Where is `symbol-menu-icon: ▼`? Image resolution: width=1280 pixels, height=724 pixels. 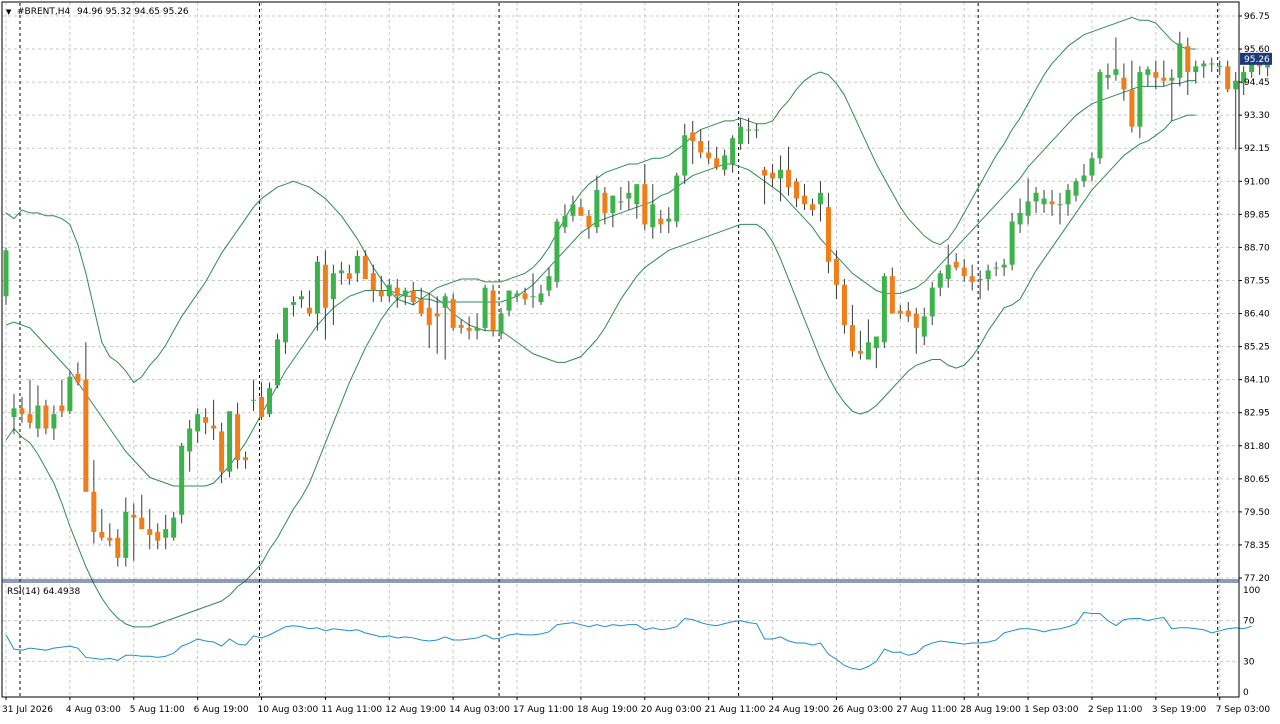
symbol-menu-icon: ▼ is located at coordinates (9, 12).